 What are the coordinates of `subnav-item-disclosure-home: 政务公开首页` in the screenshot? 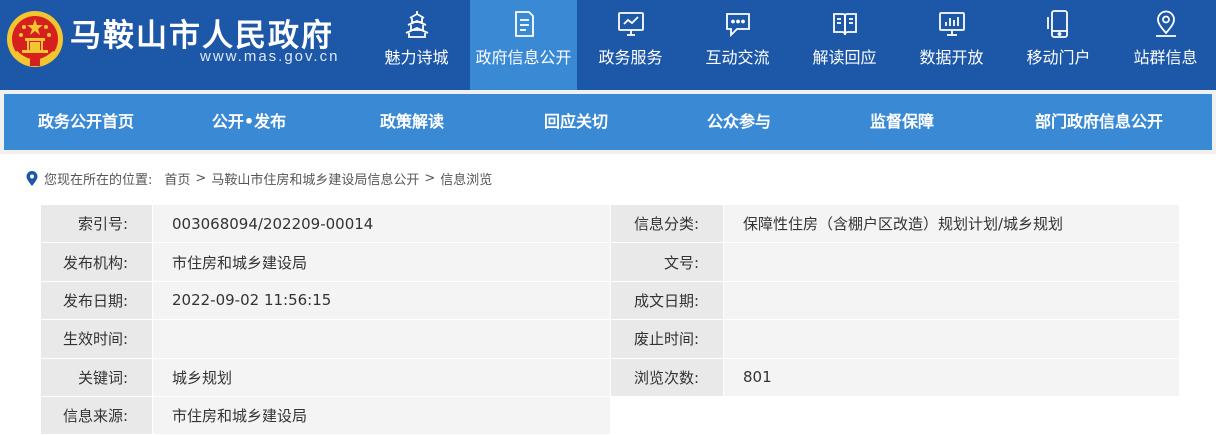 It's located at (86, 122).